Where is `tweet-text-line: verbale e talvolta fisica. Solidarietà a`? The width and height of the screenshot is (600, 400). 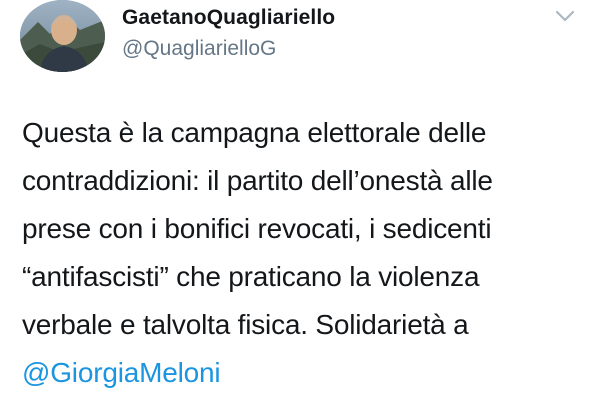 tweet-text-line: verbale e talvolta fisica. Solidarietà a is located at coordinates (245, 324).